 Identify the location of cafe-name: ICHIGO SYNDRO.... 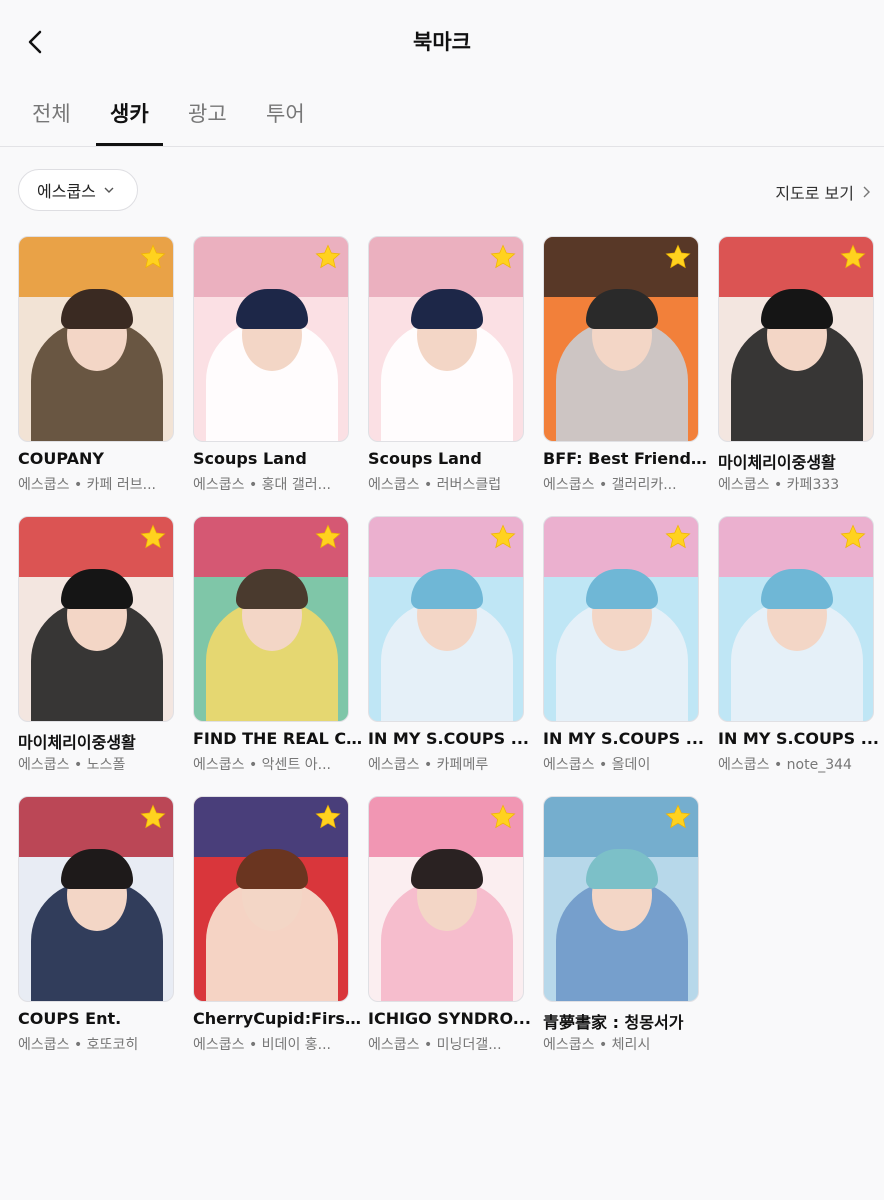
(449, 1018).